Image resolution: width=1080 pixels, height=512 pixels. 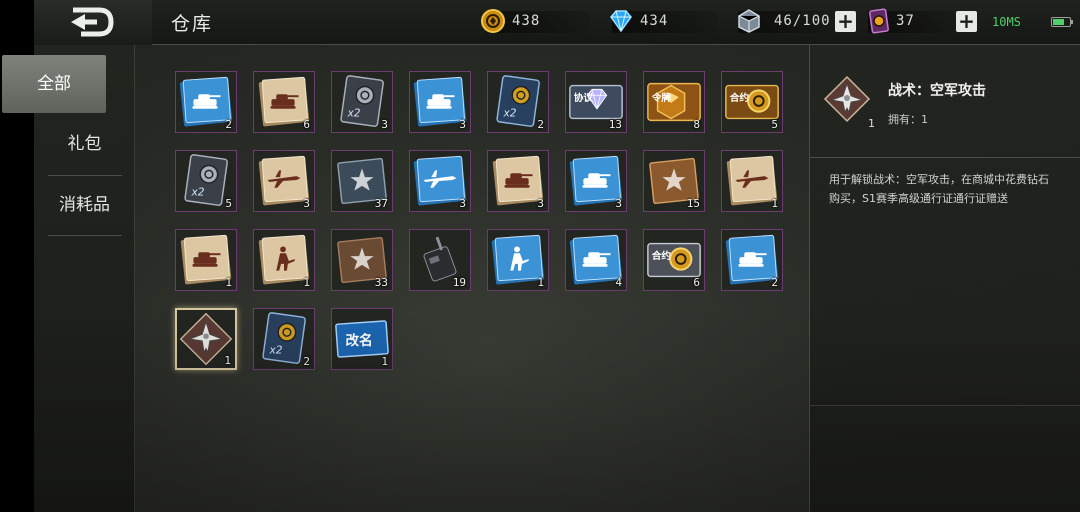 What do you see at coordinates (905, 21) in the screenshot?
I see `ticket-value: 37` at bounding box center [905, 21].